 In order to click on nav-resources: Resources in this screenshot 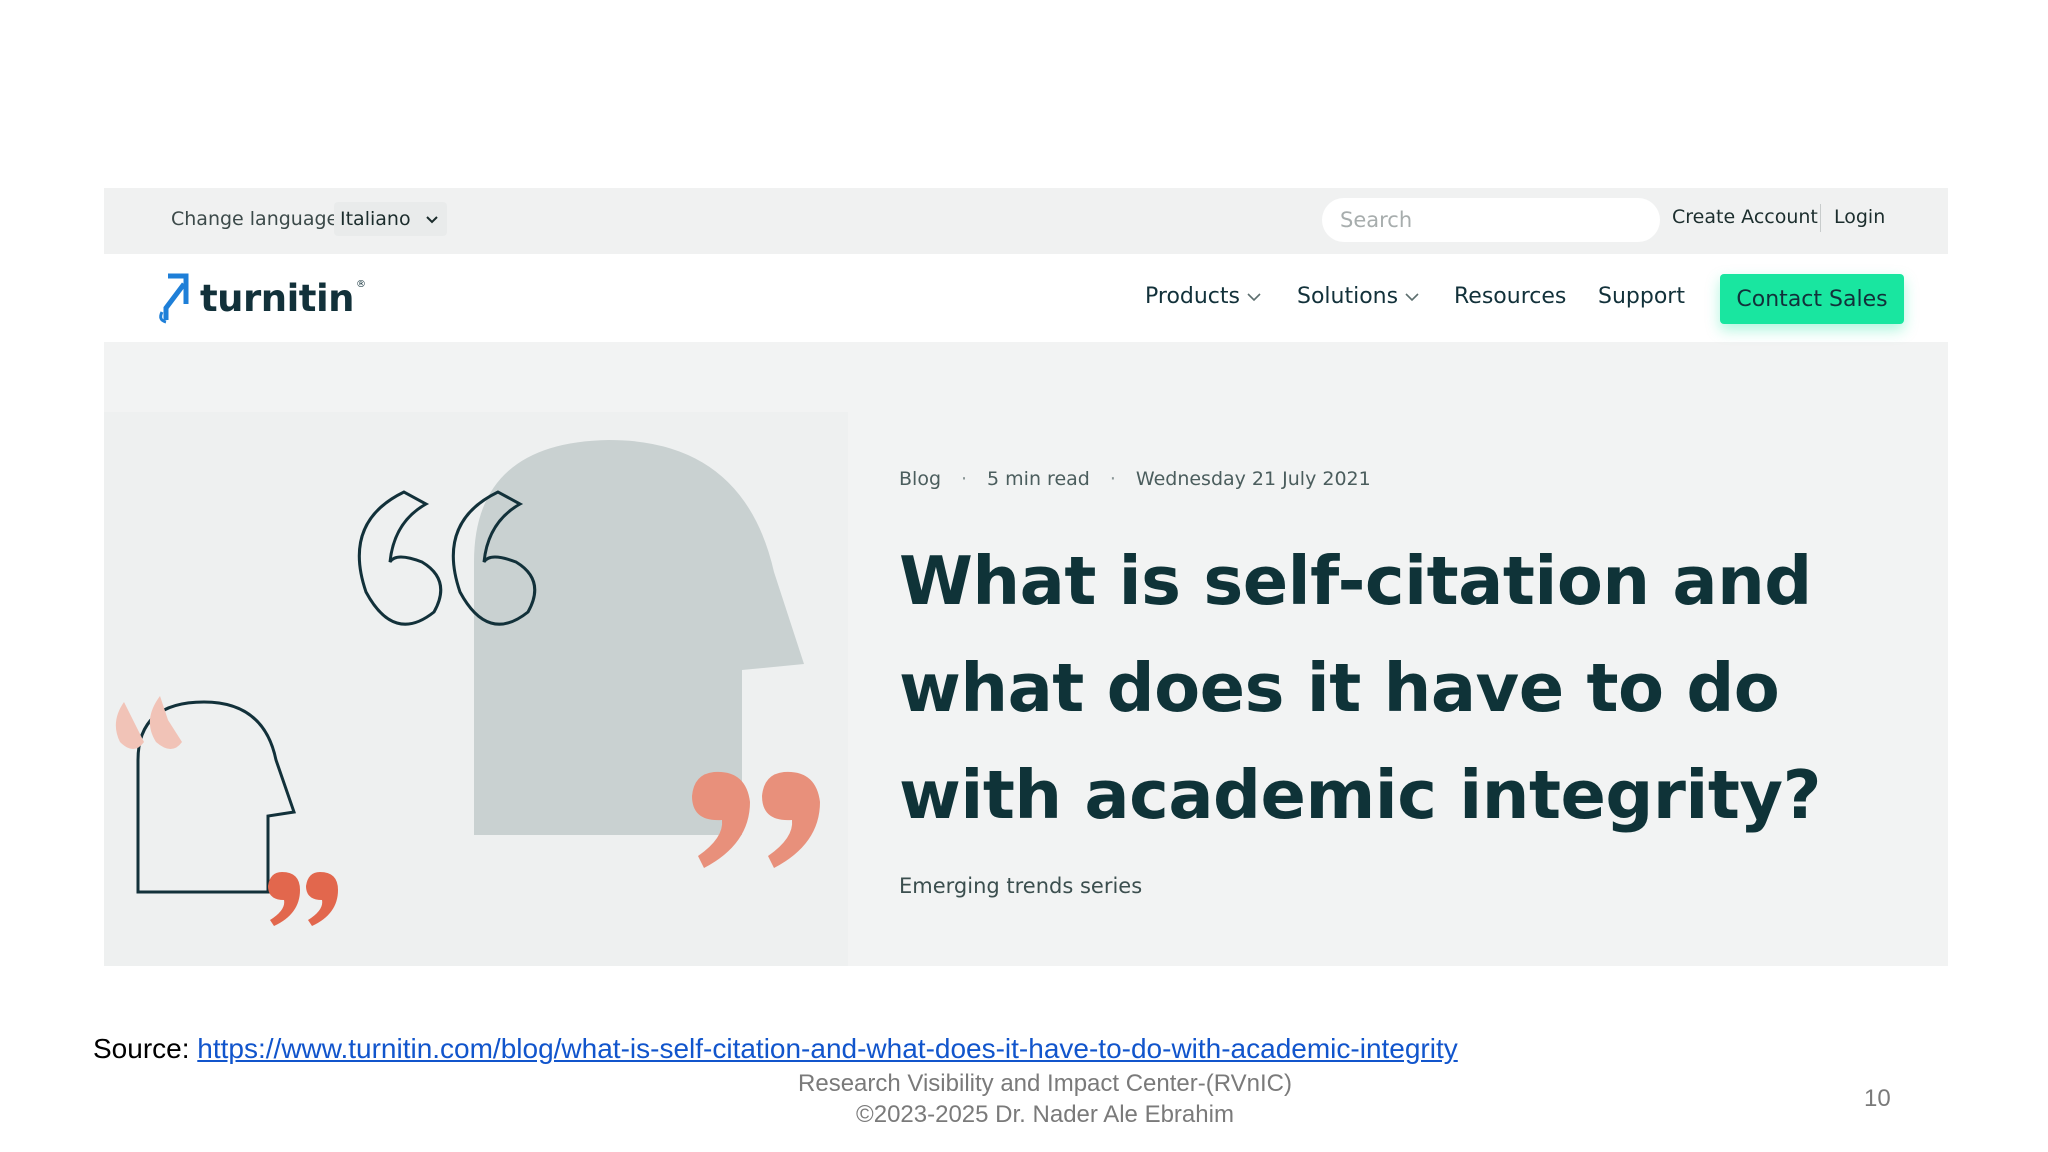, I will do `click(1510, 296)`.